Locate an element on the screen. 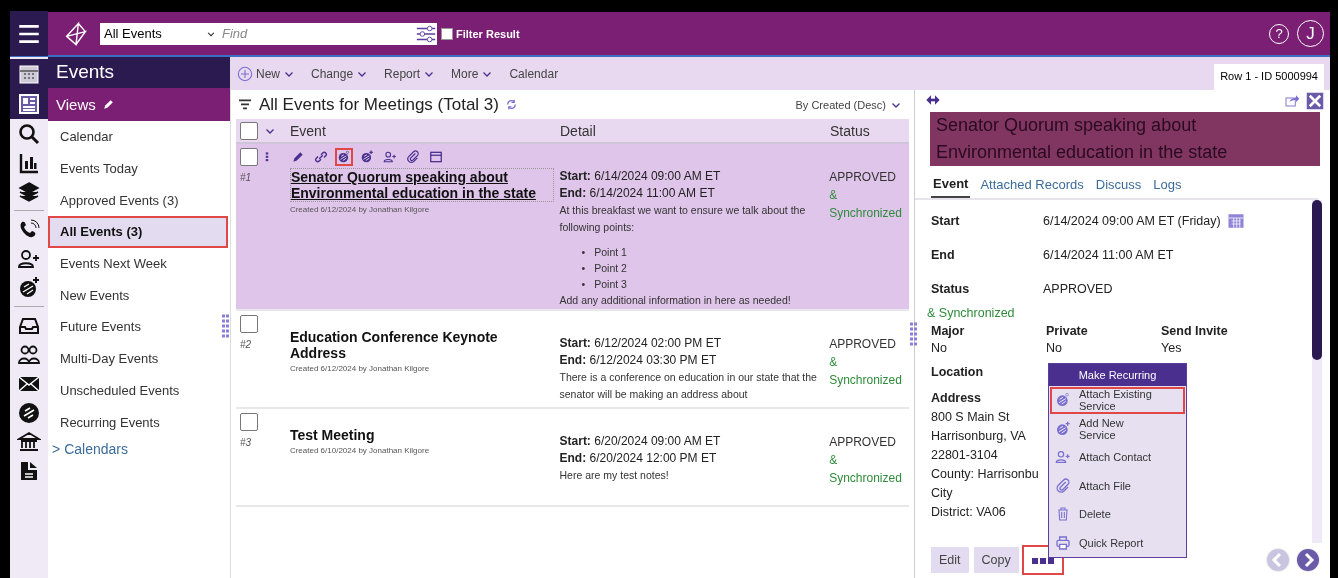 The width and height of the screenshot is (1338, 578). tab: Logs is located at coordinates (1167, 186).